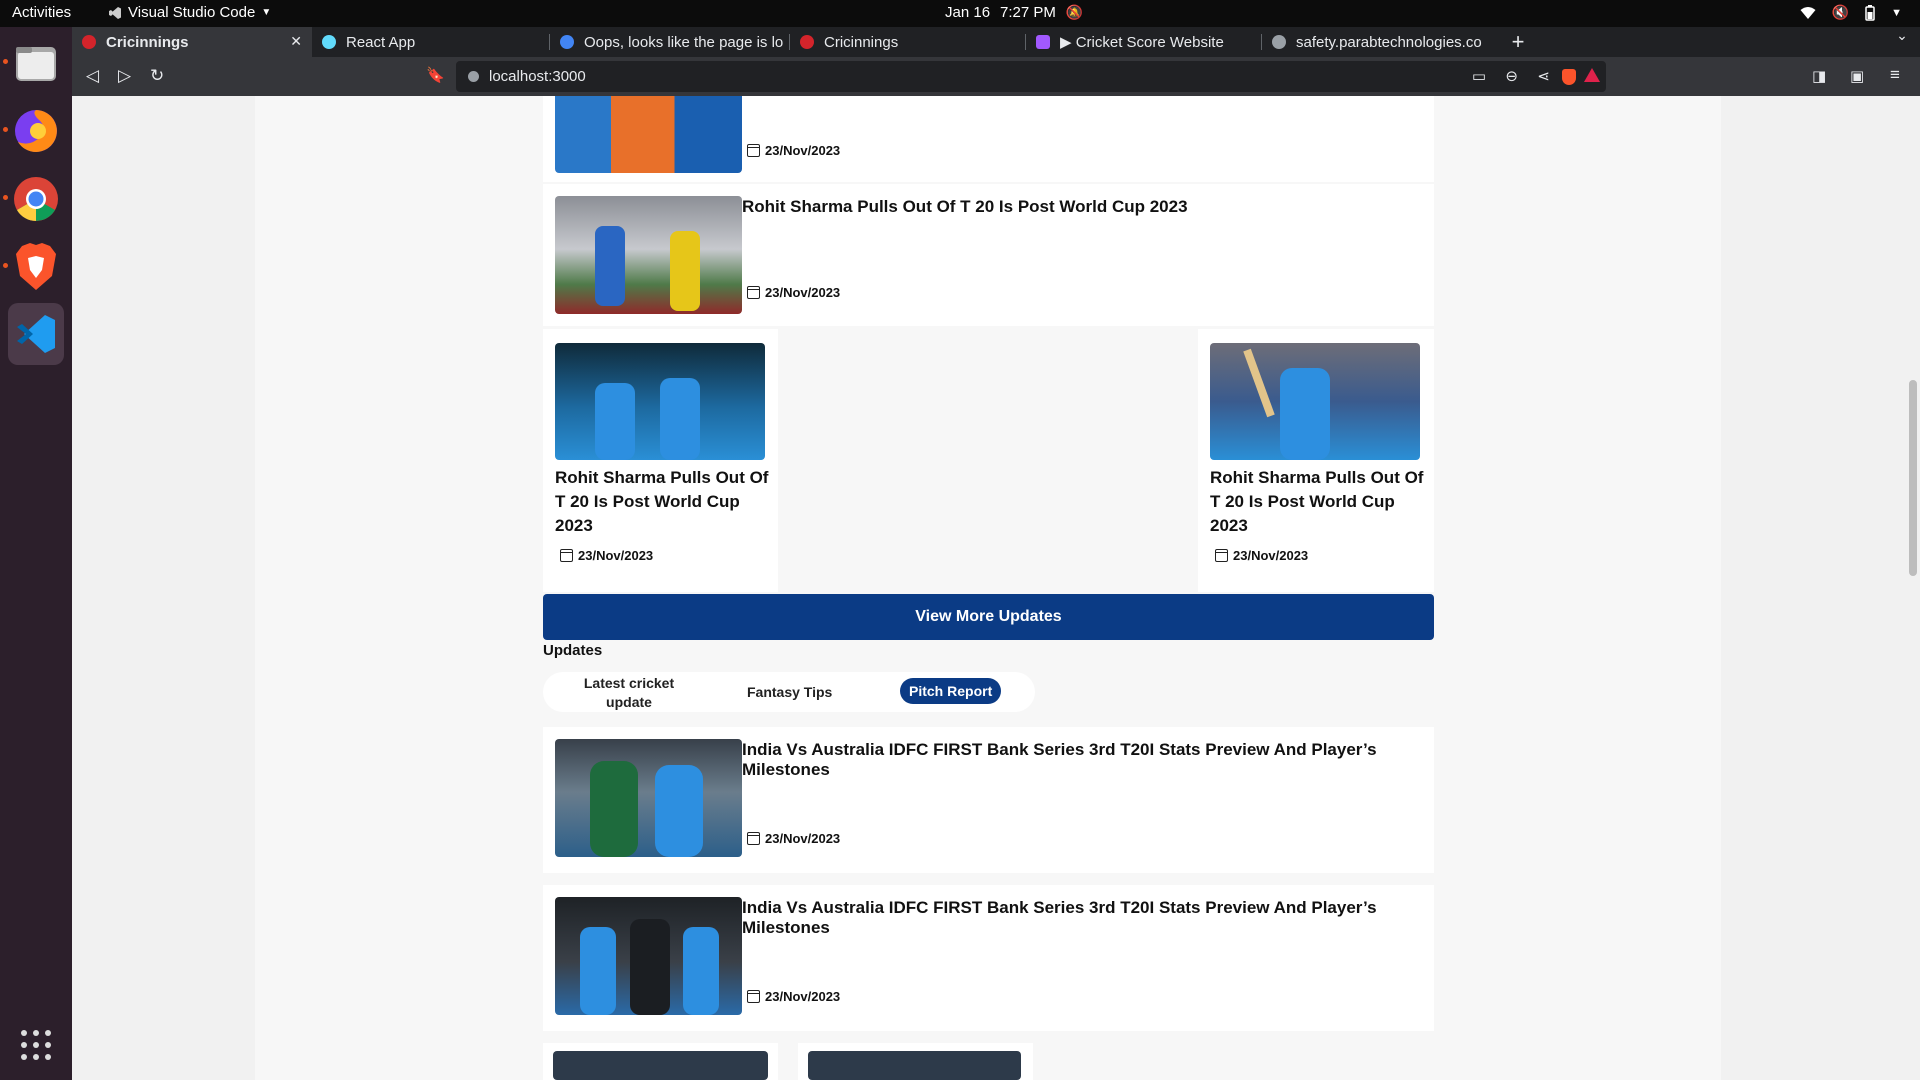 Image resolution: width=1920 pixels, height=1080 pixels. What do you see at coordinates (908, 42) in the screenshot?
I see `browser-tab: Cricinnings` at bounding box center [908, 42].